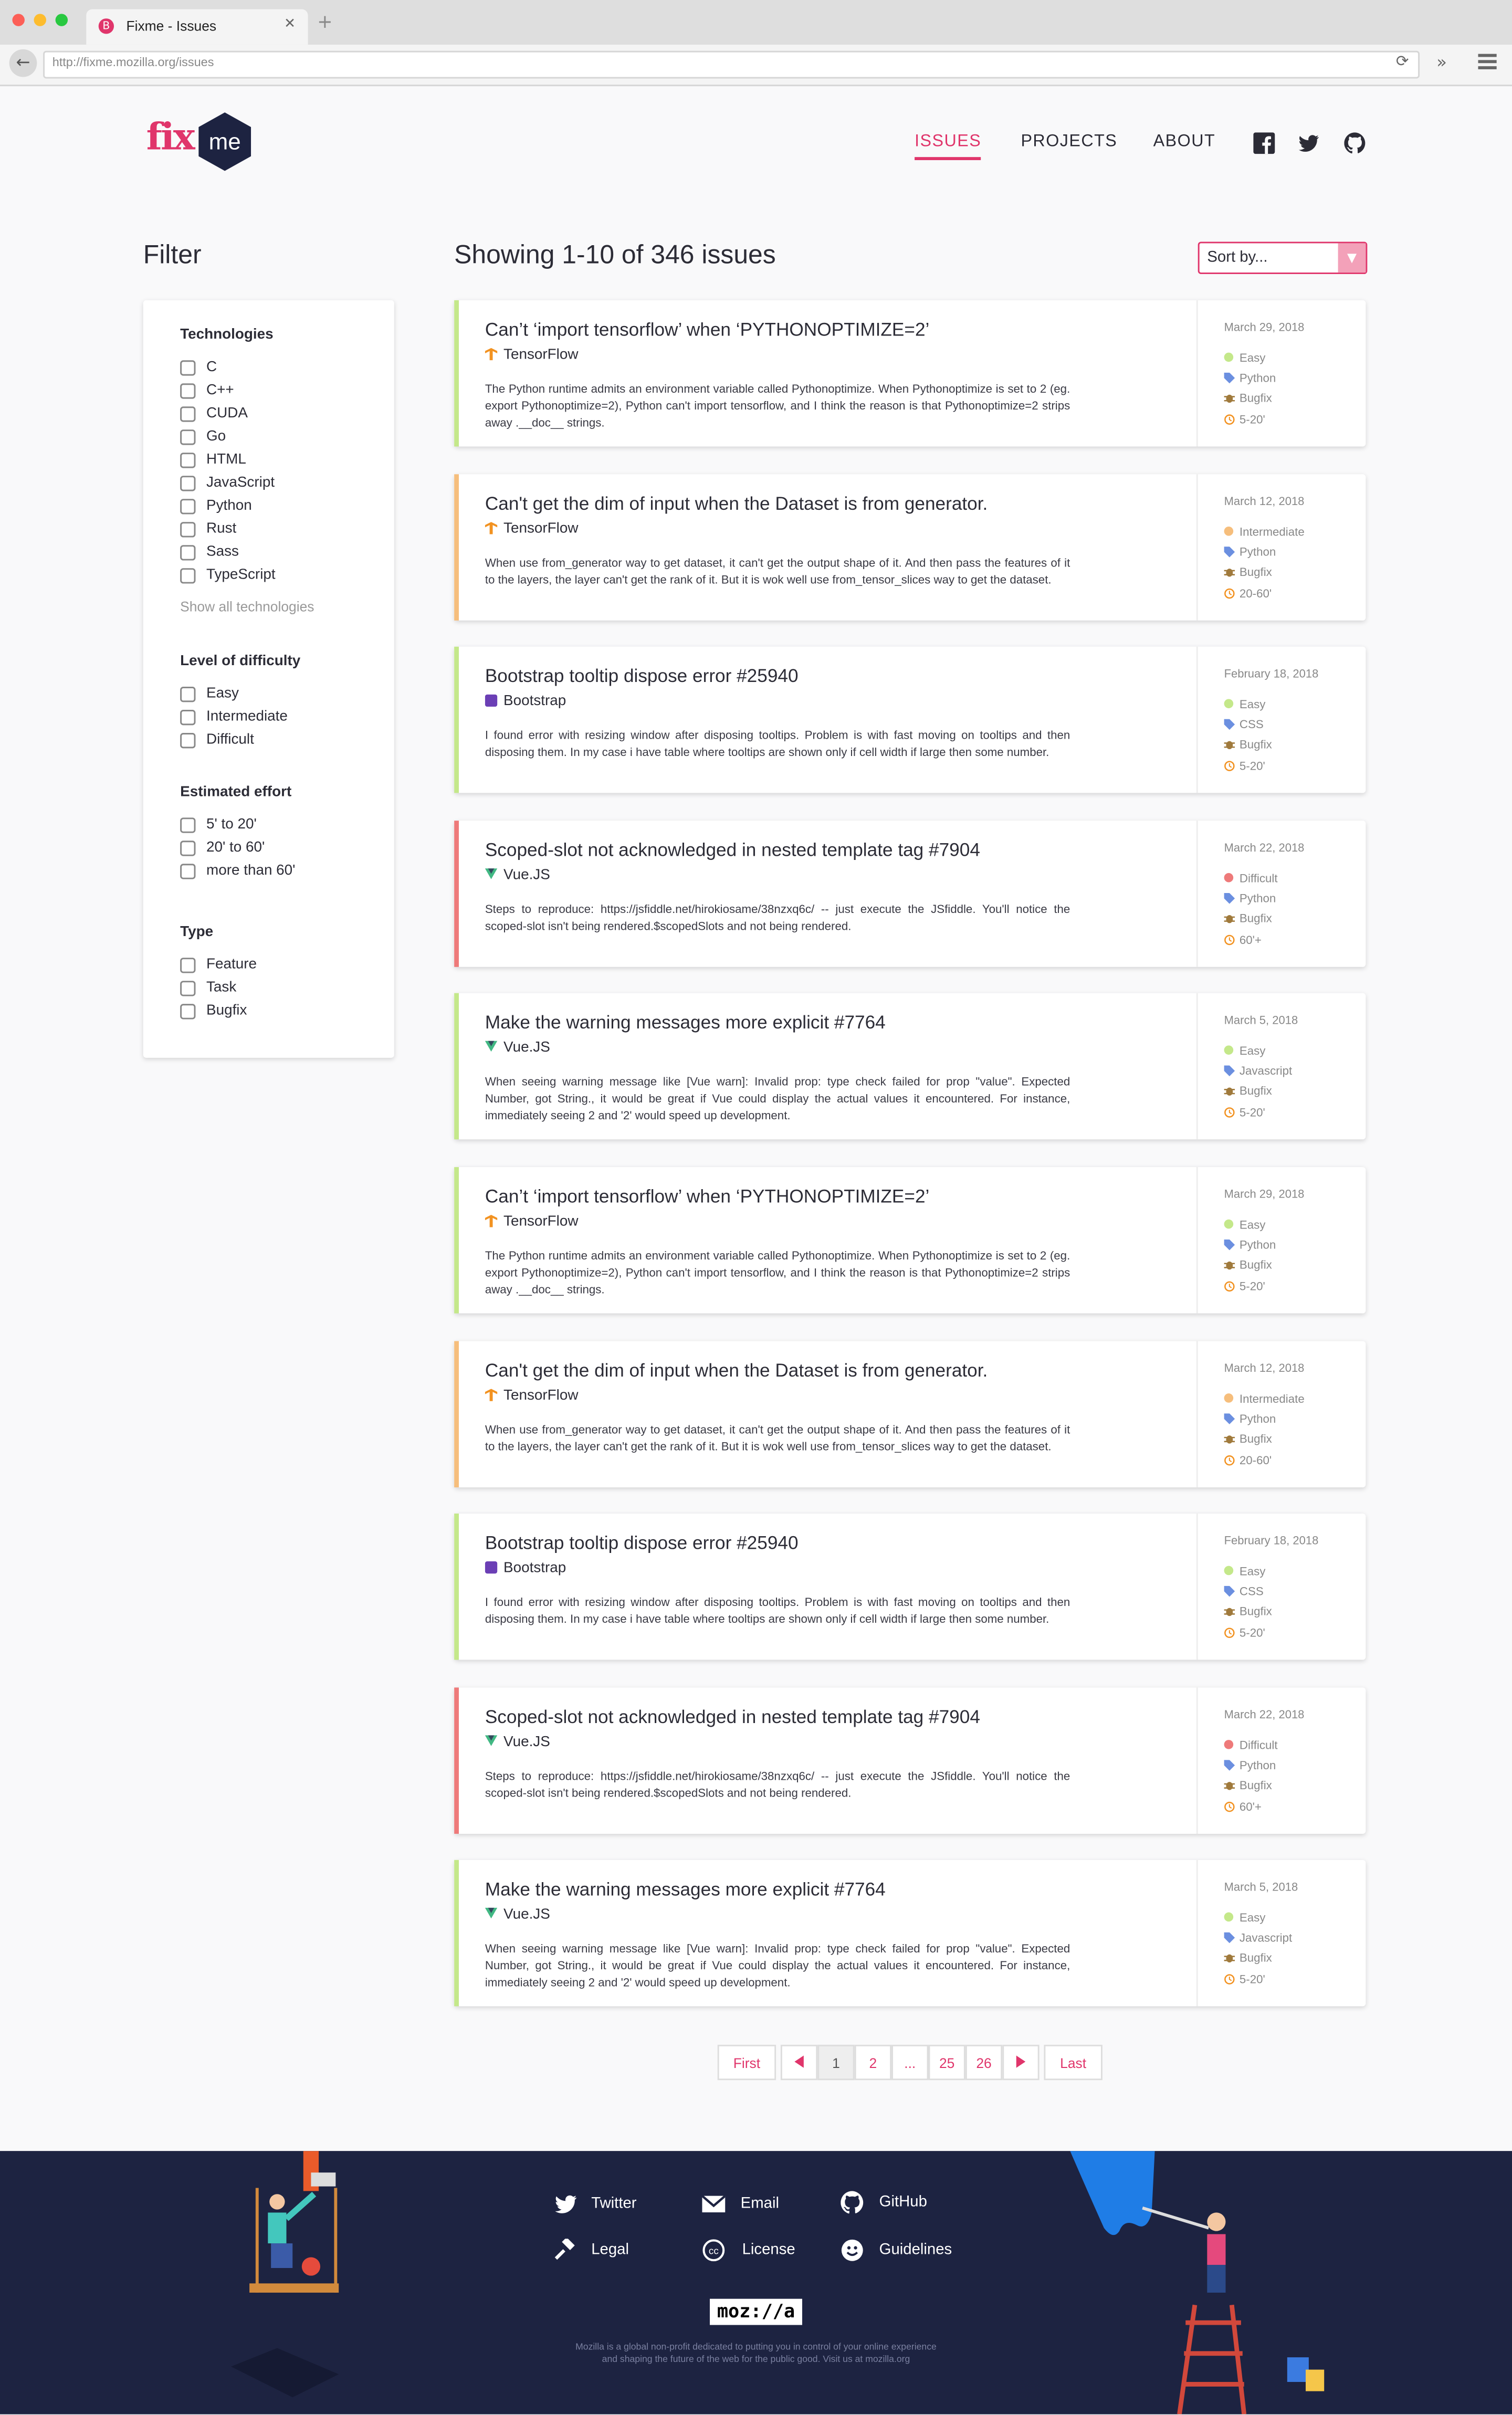 This screenshot has height=2415, width=1512. Describe the element at coordinates (946, 2062) in the screenshot. I see `page-25-button: 25` at that location.